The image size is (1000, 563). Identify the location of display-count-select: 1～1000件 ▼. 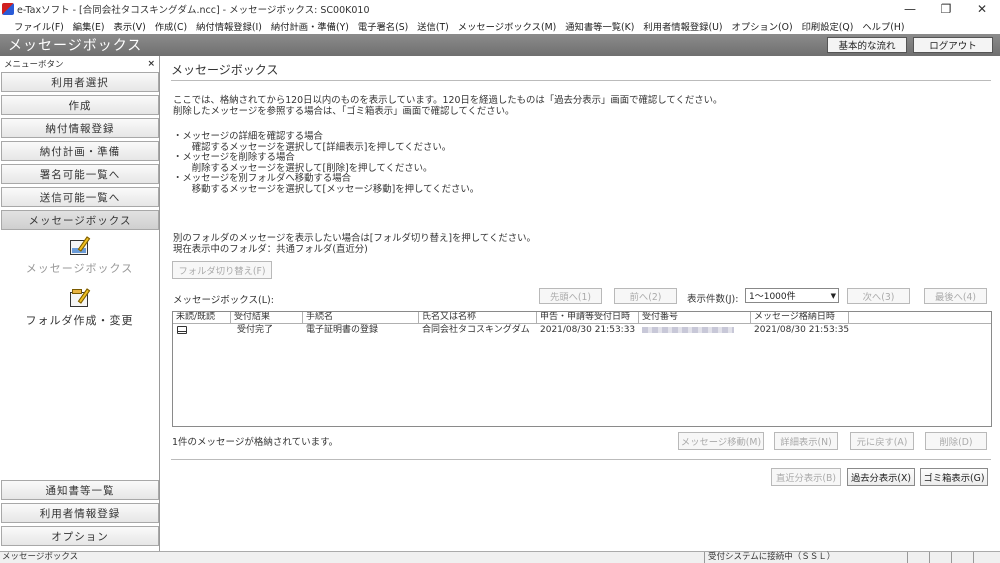
(792, 295).